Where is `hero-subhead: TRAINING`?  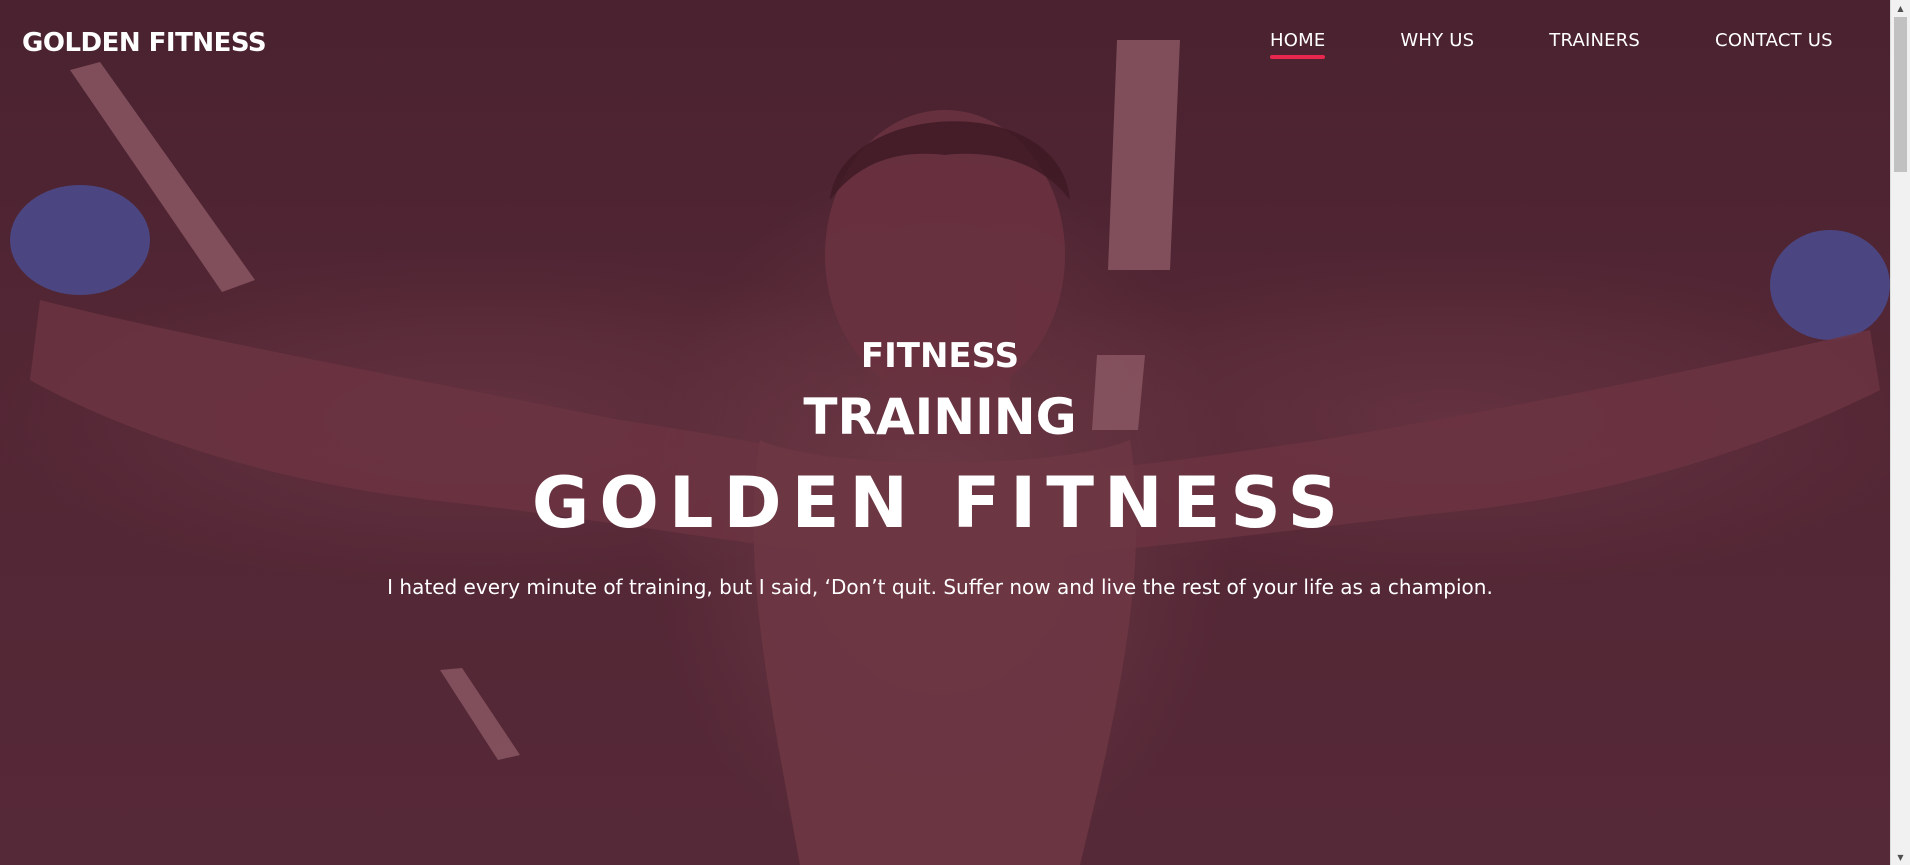 hero-subhead: TRAINING is located at coordinates (940, 417).